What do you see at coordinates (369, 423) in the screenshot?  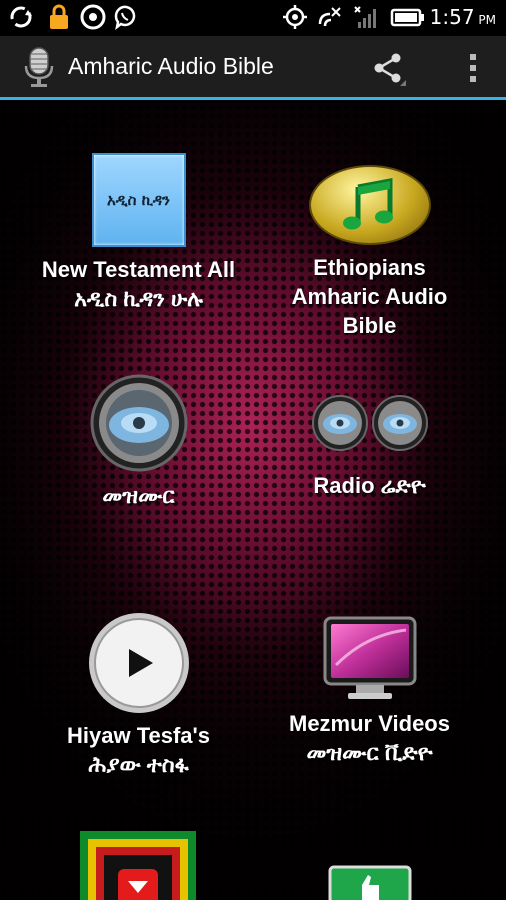 I see `radio-speakers-icon` at bounding box center [369, 423].